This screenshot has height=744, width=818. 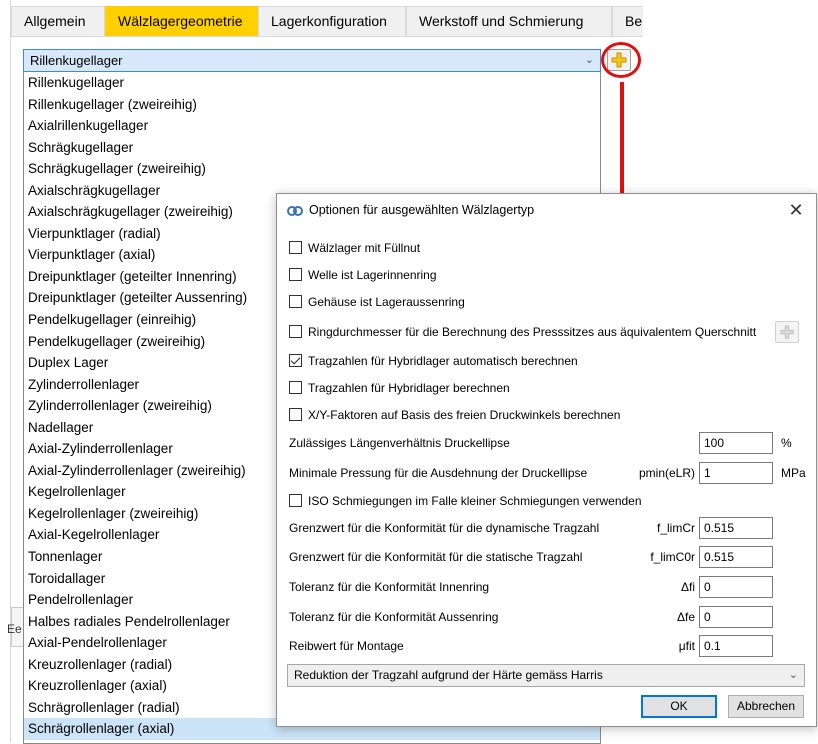 What do you see at coordinates (372, 275) in the screenshot?
I see `checkbox-label: Welle ist Lagerinnenring` at bounding box center [372, 275].